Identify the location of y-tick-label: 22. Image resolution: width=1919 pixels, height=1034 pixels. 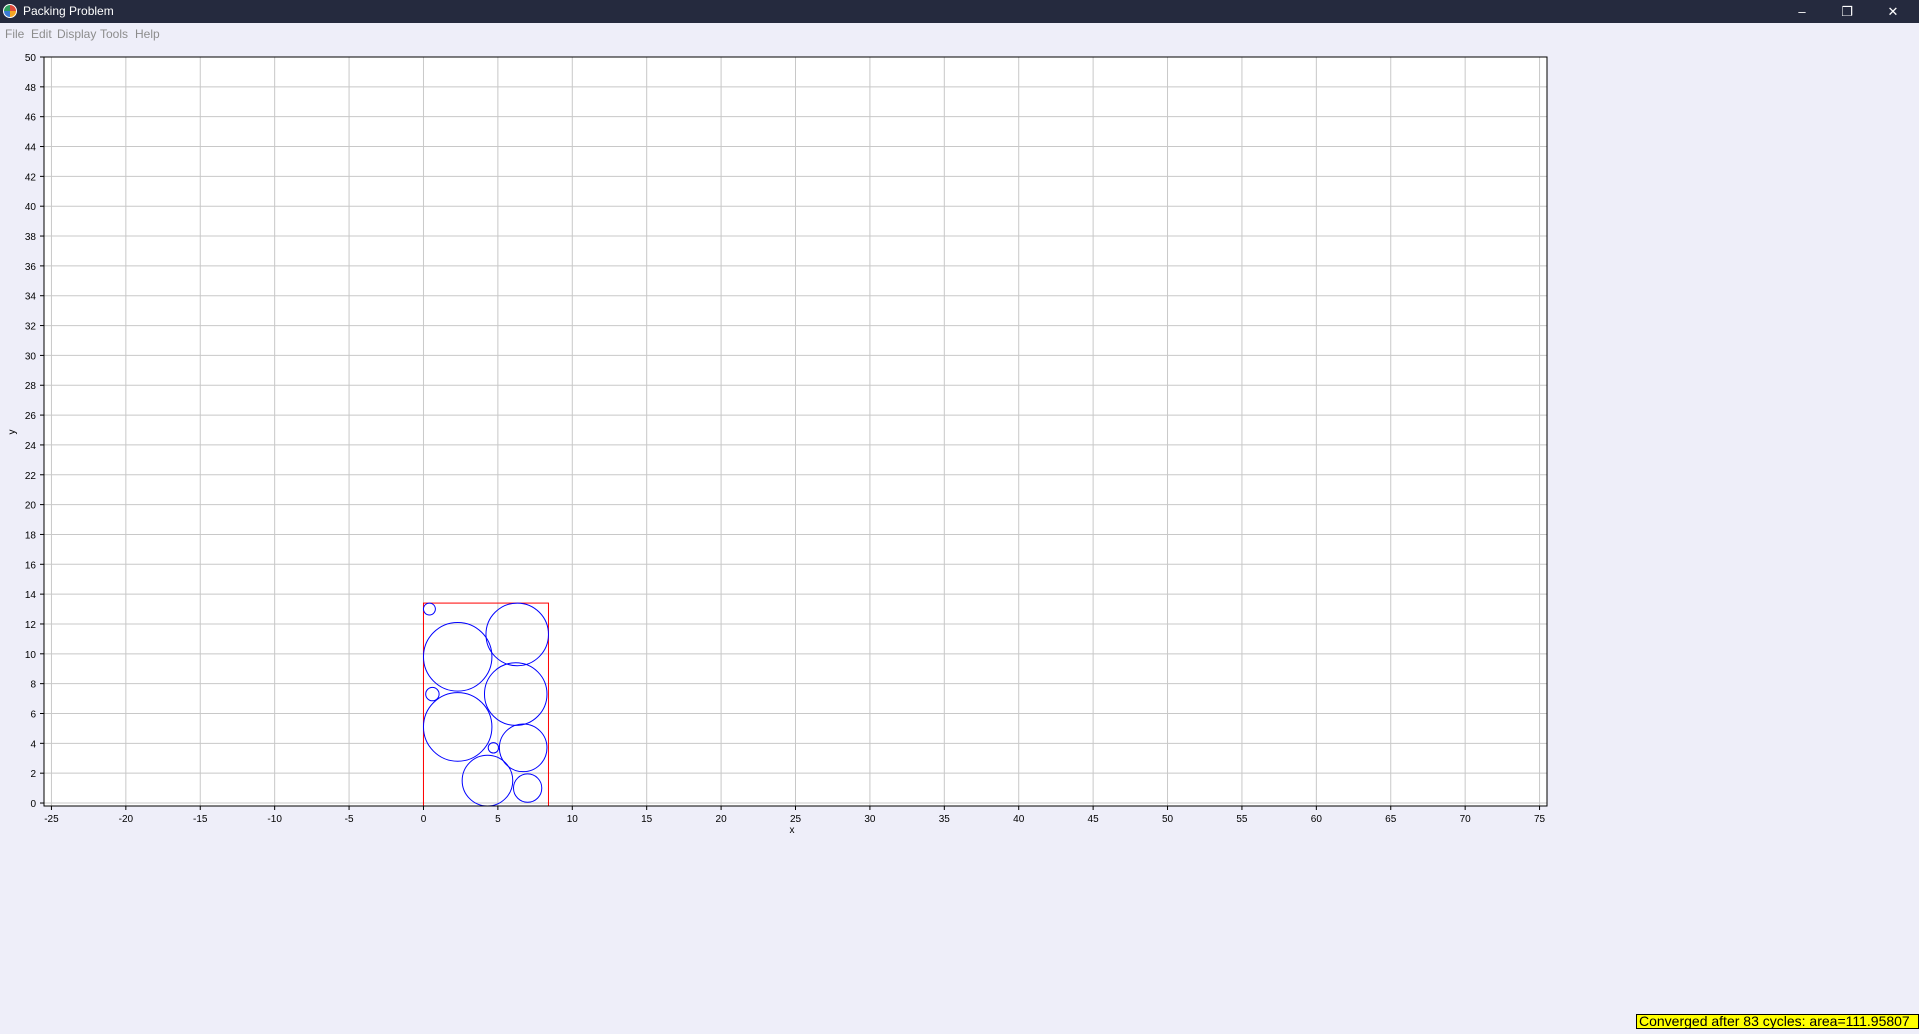
(31, 476).